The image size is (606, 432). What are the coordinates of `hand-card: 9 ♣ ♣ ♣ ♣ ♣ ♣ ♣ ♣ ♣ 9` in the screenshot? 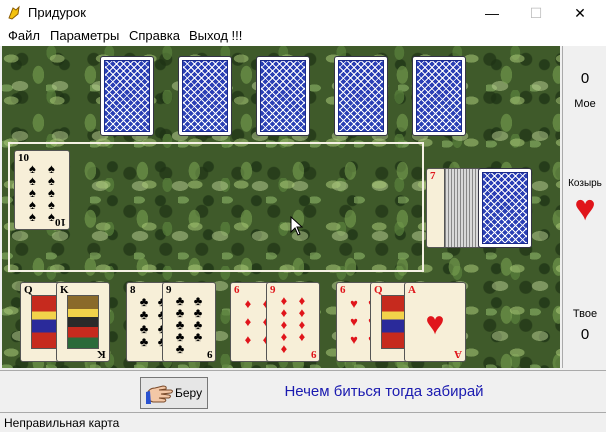 It's located at (189, 322).